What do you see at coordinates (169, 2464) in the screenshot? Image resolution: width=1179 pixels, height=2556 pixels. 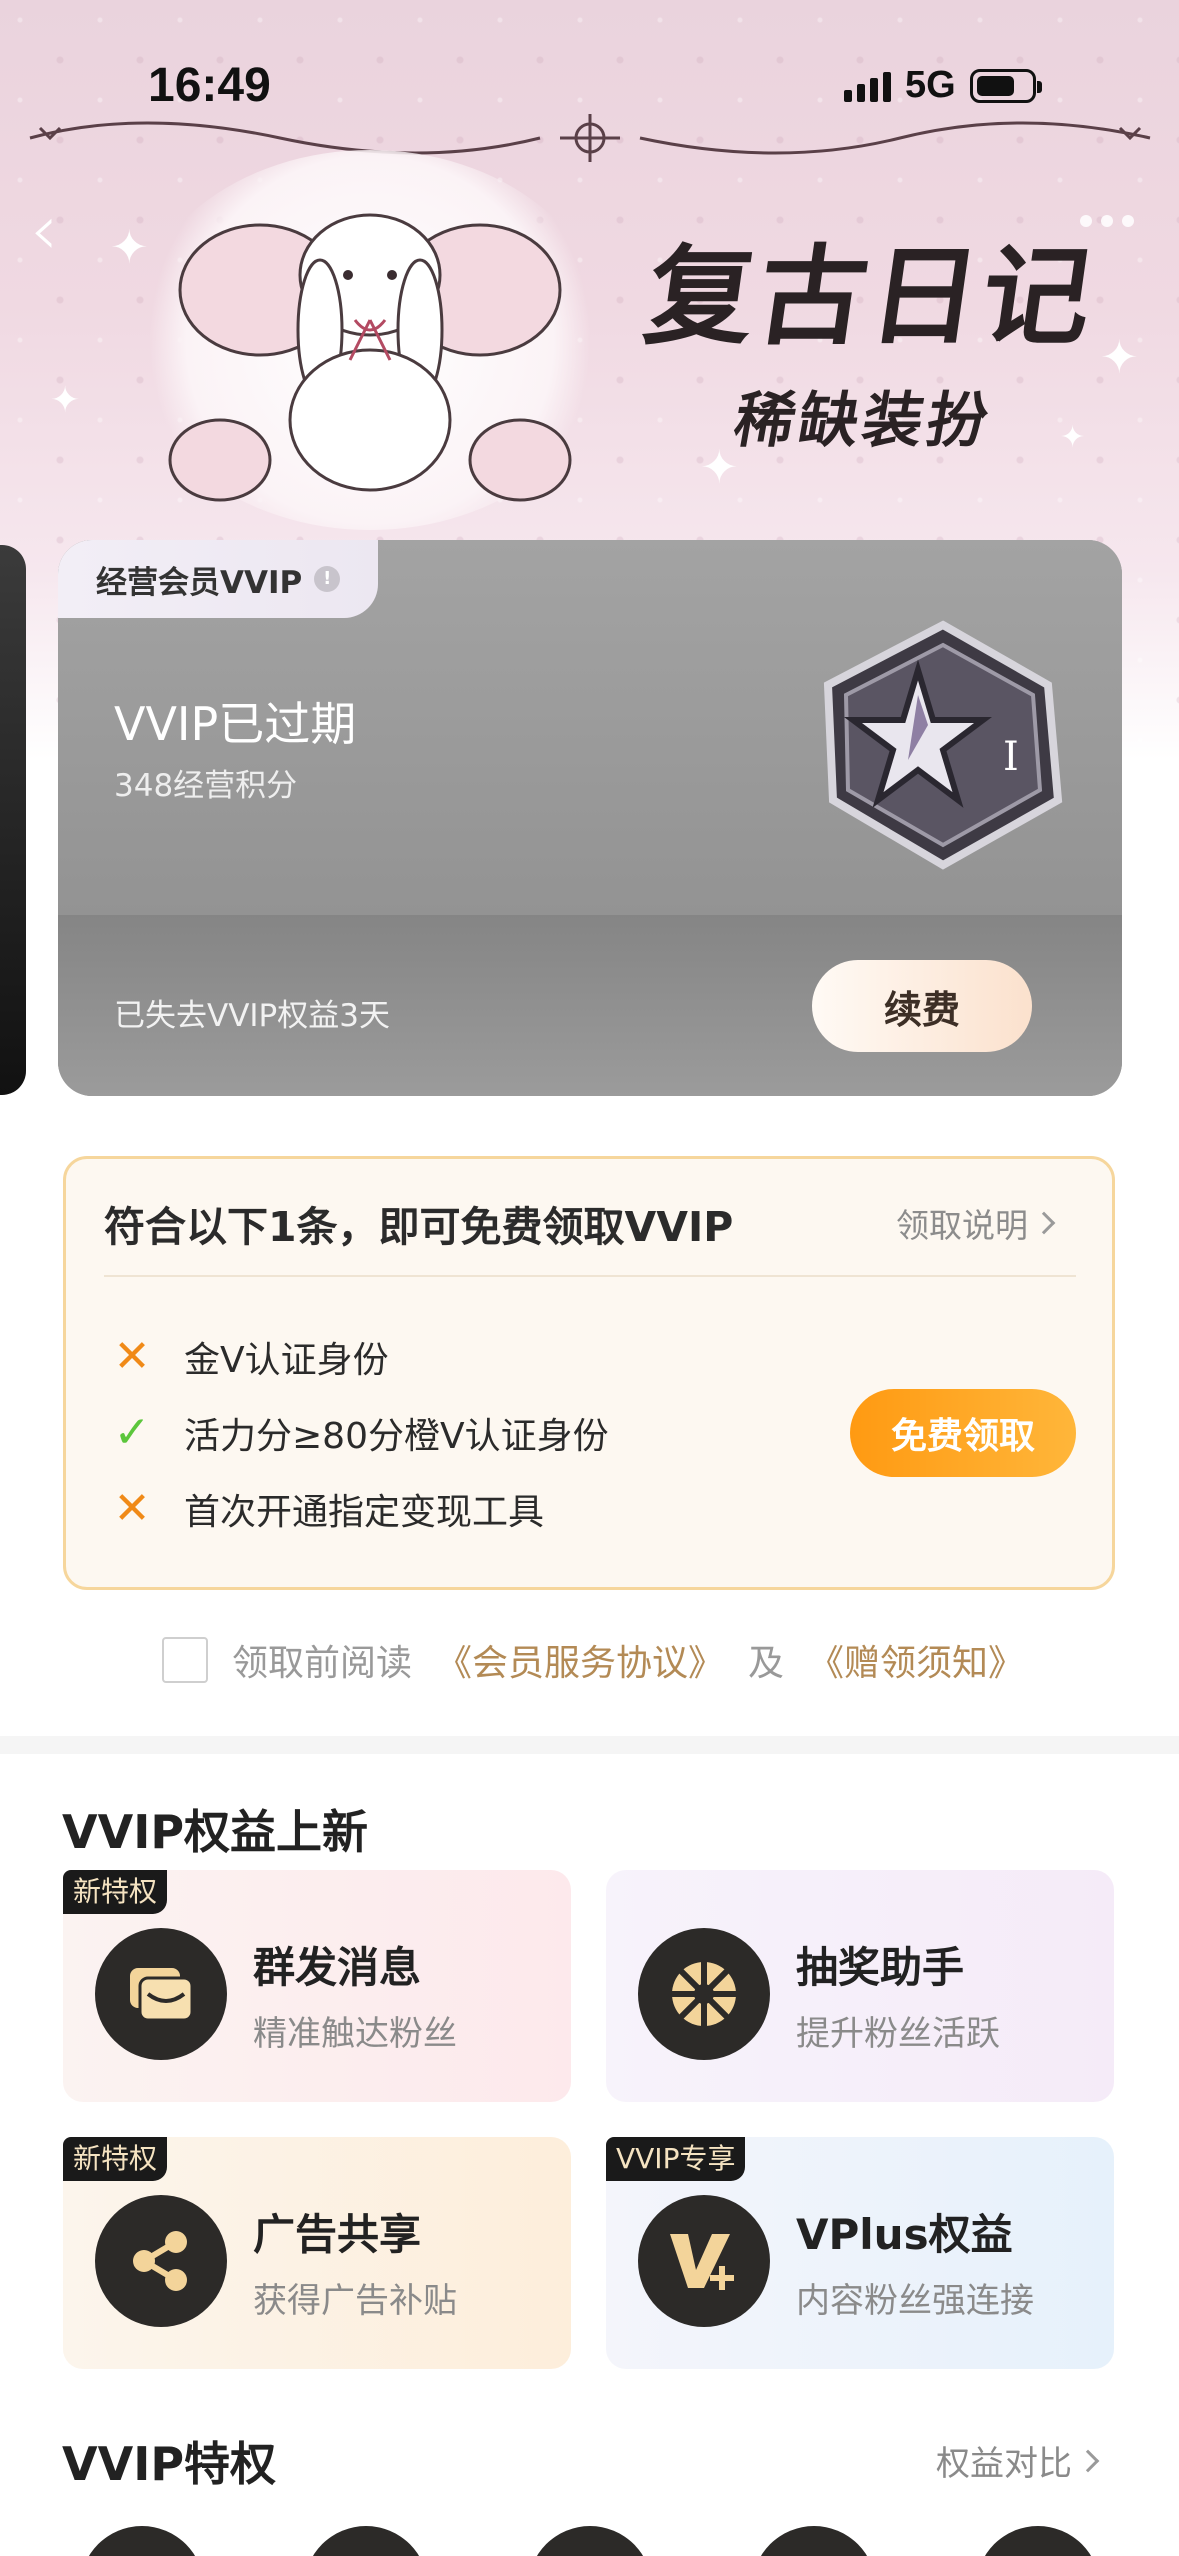 I see `privileges-title: VVIP特权` at bounding box center [169, 2464].